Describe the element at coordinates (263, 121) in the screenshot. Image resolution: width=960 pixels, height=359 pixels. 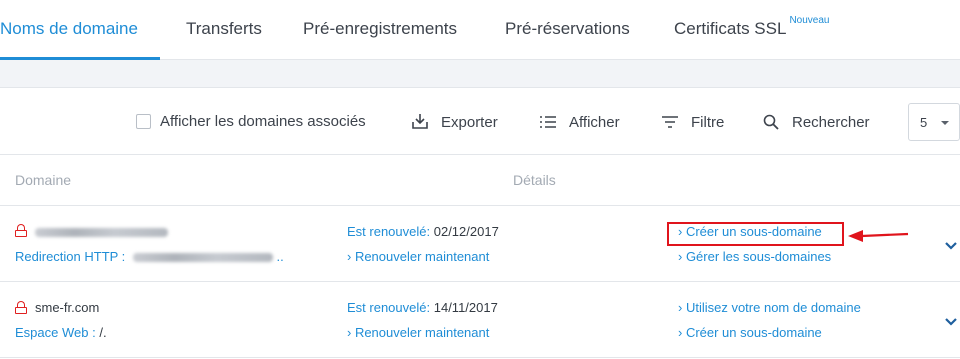
I see `associated-domains-label: Afficher les domaines associés` at that location.